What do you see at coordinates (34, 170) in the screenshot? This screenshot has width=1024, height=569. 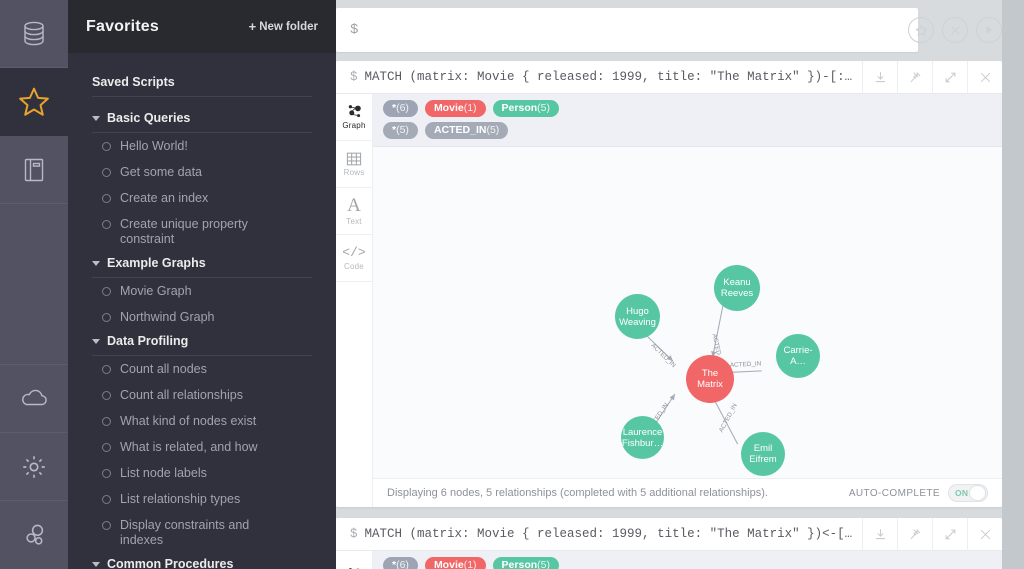 I see `rail-item-documents` at bounding box center [34, 170].